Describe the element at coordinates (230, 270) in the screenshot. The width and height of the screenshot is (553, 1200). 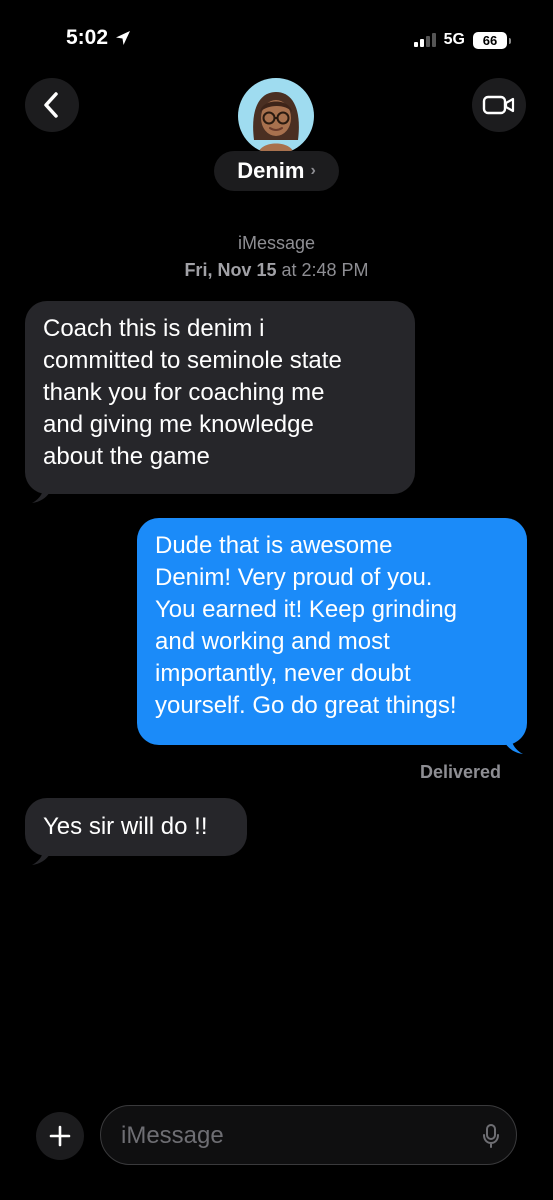
I see `timestamp-day: Fri, Nov 15` at that location.